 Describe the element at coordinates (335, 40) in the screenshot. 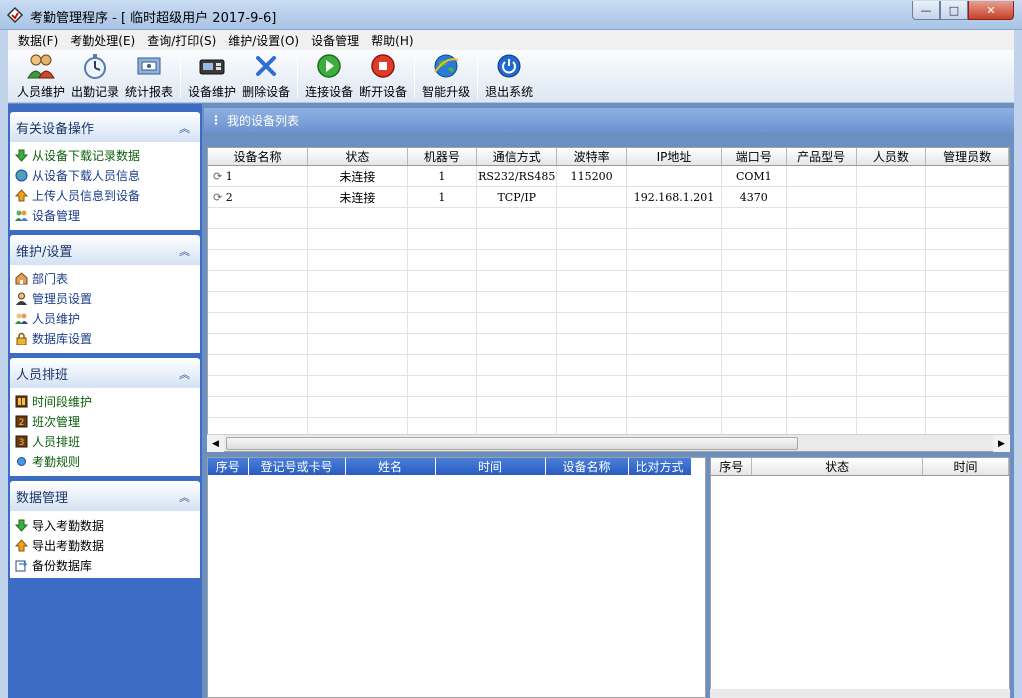

I see `menu-device: 设备管理` at that location.